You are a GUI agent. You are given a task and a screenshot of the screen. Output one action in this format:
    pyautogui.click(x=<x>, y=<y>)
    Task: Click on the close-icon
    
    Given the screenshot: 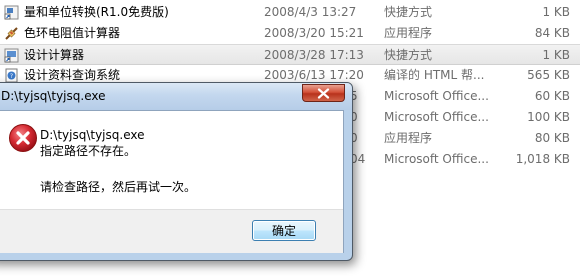 What is the action you would take?
    pyautogui.click(x=323, y=93)
    